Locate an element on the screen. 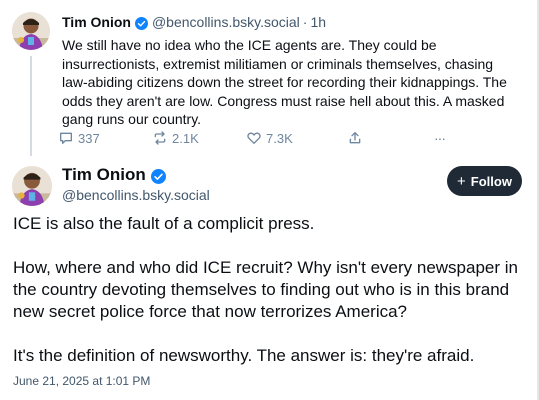  post-header: Tim Onion @bencollins.bsky.social · 1h is located at coordinates (194, 22).